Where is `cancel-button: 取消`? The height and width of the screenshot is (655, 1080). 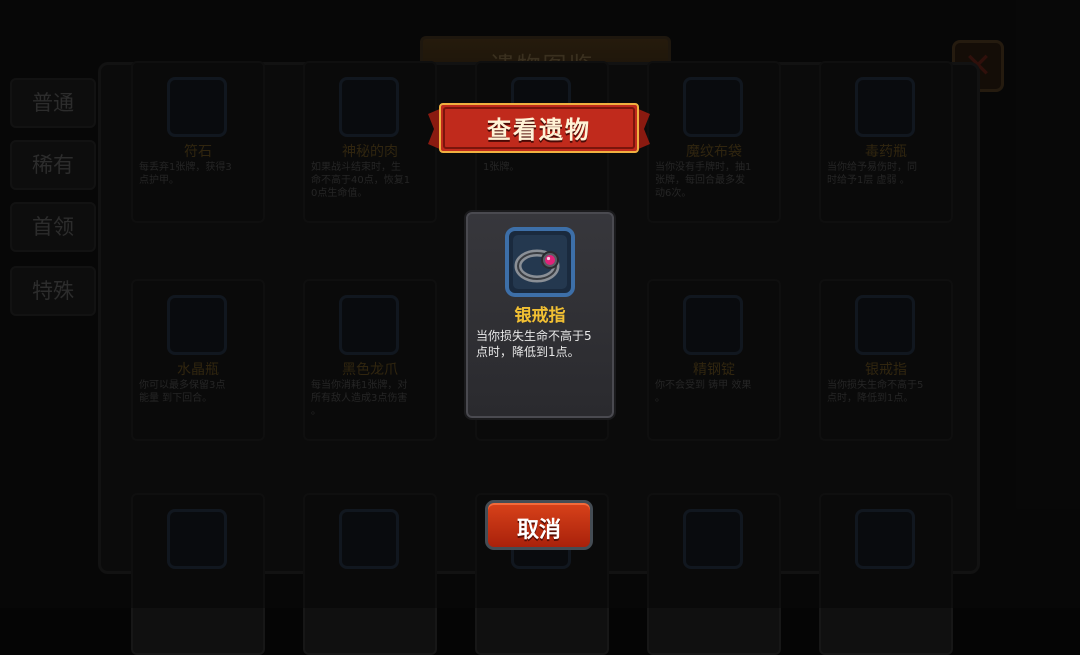
cancel-button: 取消 is located at coordinates (539, 525).